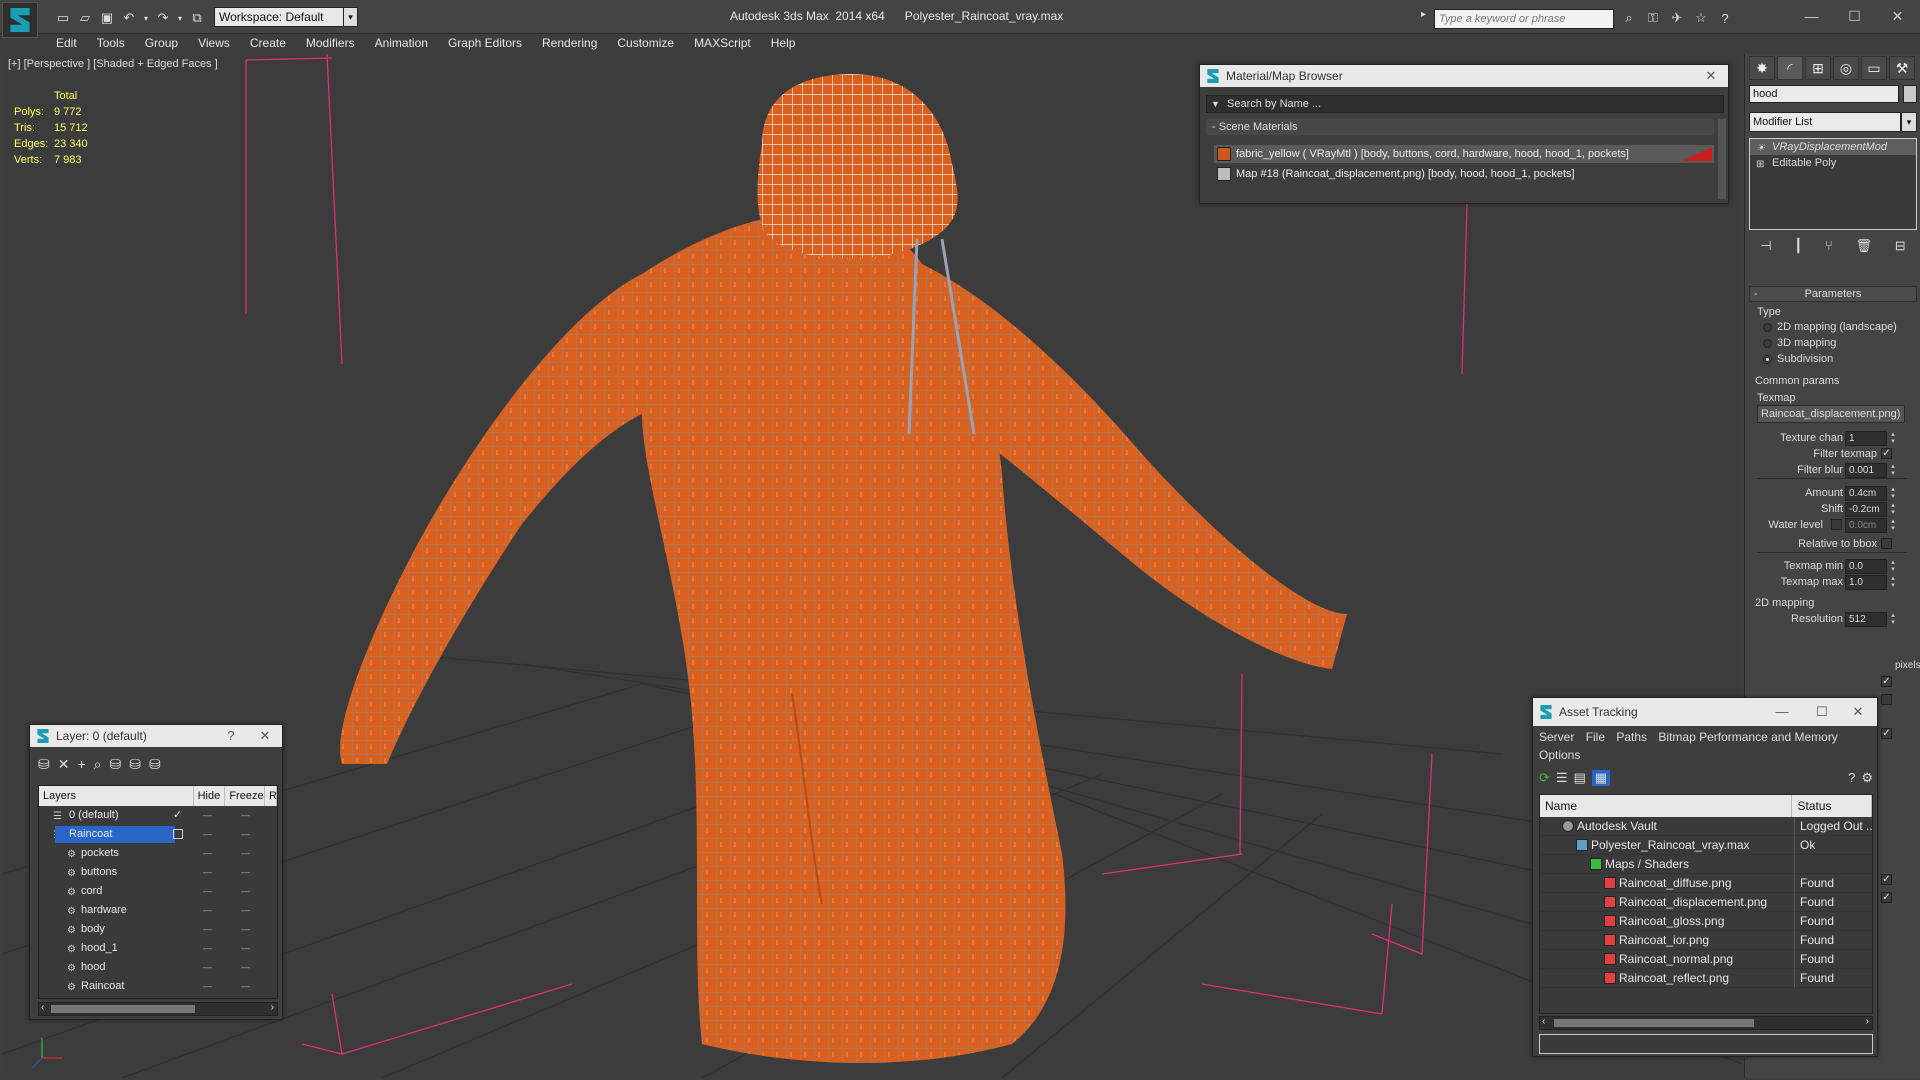  I want to click on undo-icon: ↶, so click(129, 18).